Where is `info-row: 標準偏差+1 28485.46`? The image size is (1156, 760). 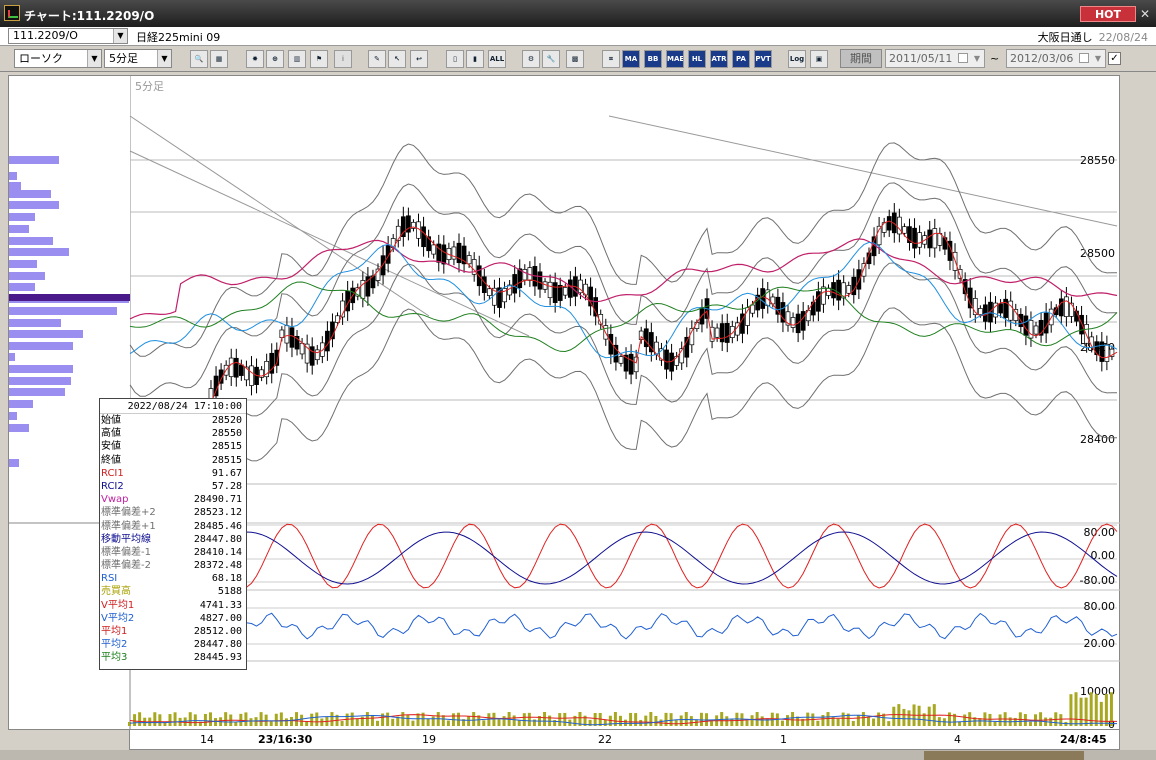
info-row: 標準偏差+1 28485.46 is located at coordinates (173, 526).